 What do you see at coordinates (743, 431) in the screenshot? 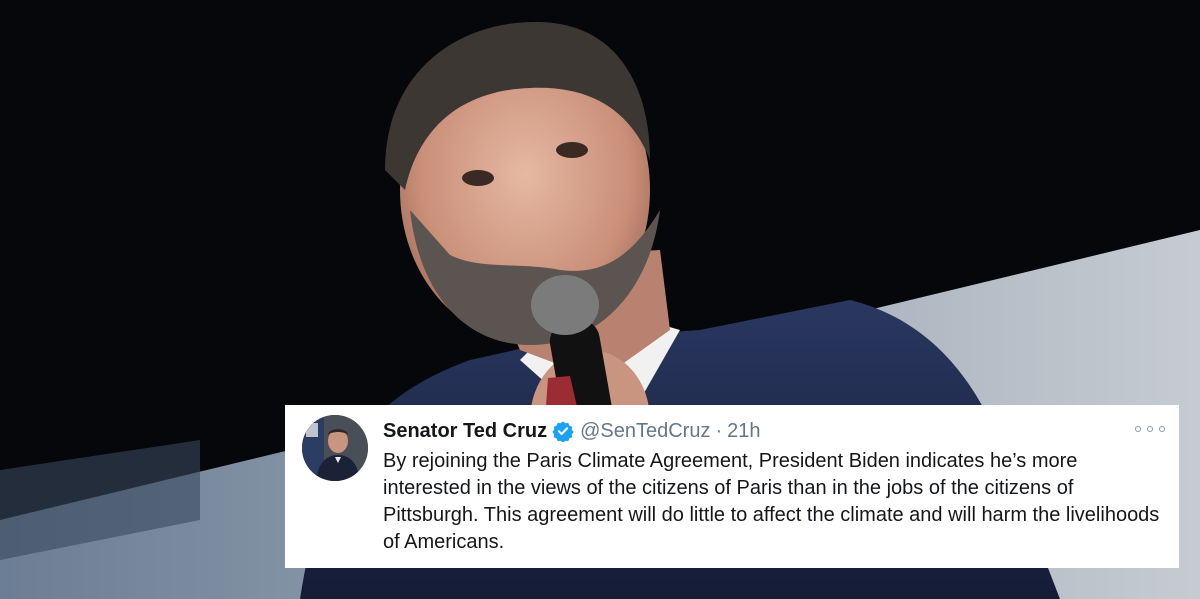
I see `tweet-timestamp: 21h` at bounding box center [743, 431].